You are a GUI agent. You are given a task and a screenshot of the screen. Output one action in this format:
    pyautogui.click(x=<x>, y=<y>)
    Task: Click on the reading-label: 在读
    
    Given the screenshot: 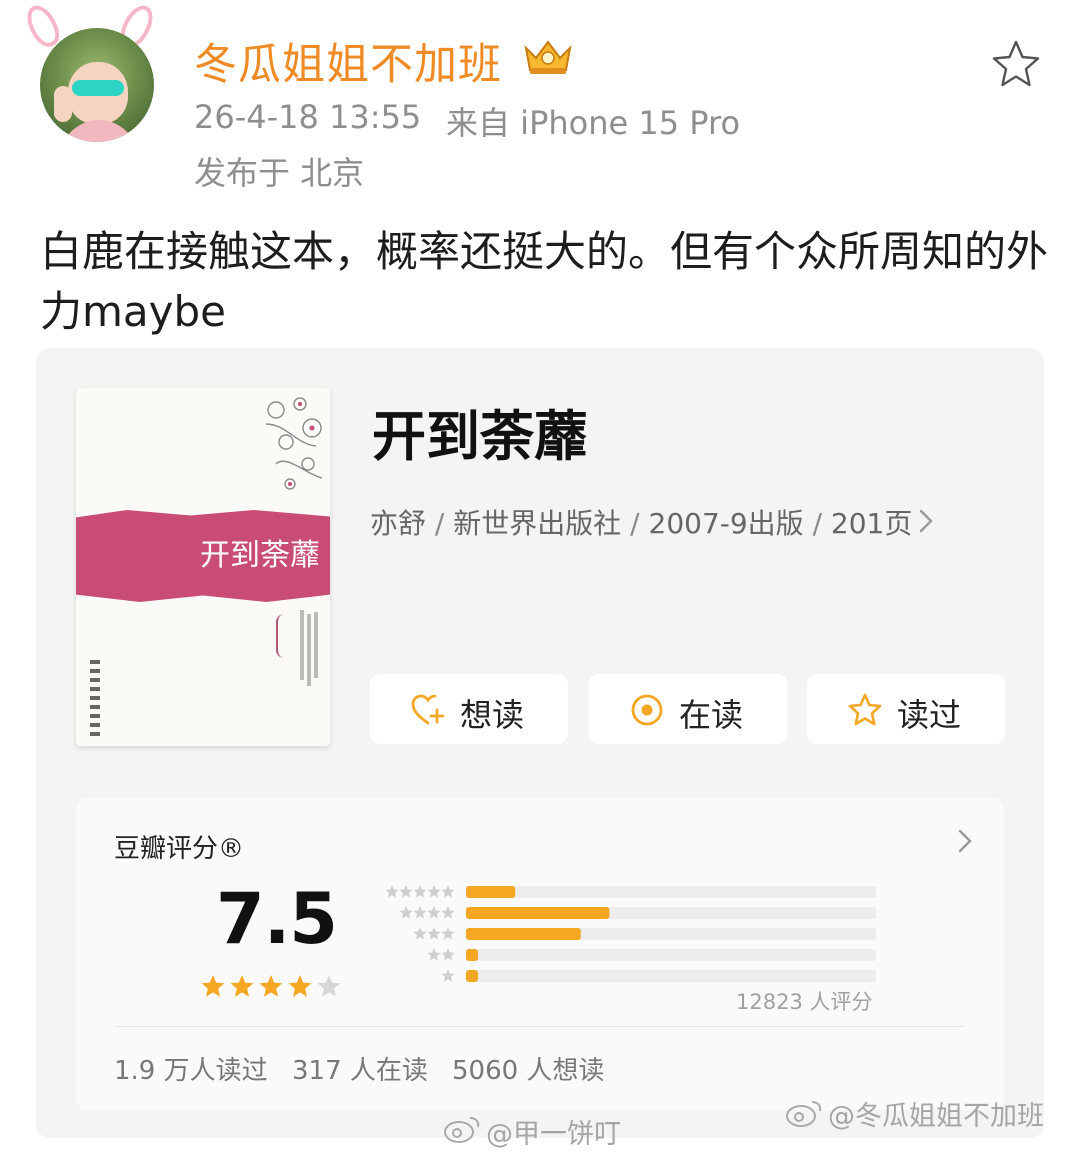 What is the action you would take?
    pyautogui.click(x=711, y=715)
    